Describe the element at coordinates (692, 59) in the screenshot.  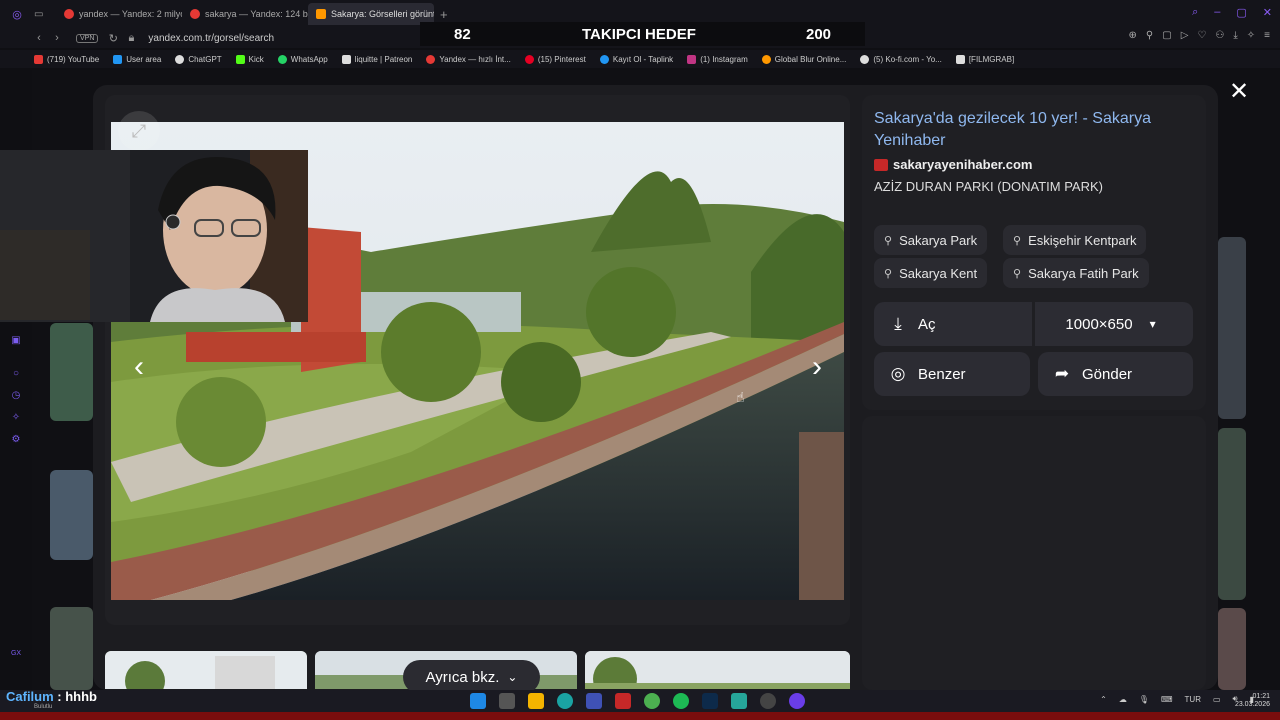
I see `instagram-icon` at that location.